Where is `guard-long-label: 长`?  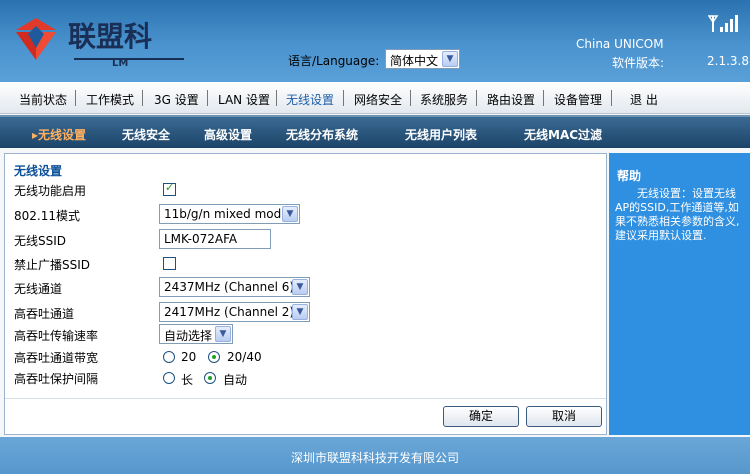
guard-long-label: 长 is located at coordinates (187, 380).